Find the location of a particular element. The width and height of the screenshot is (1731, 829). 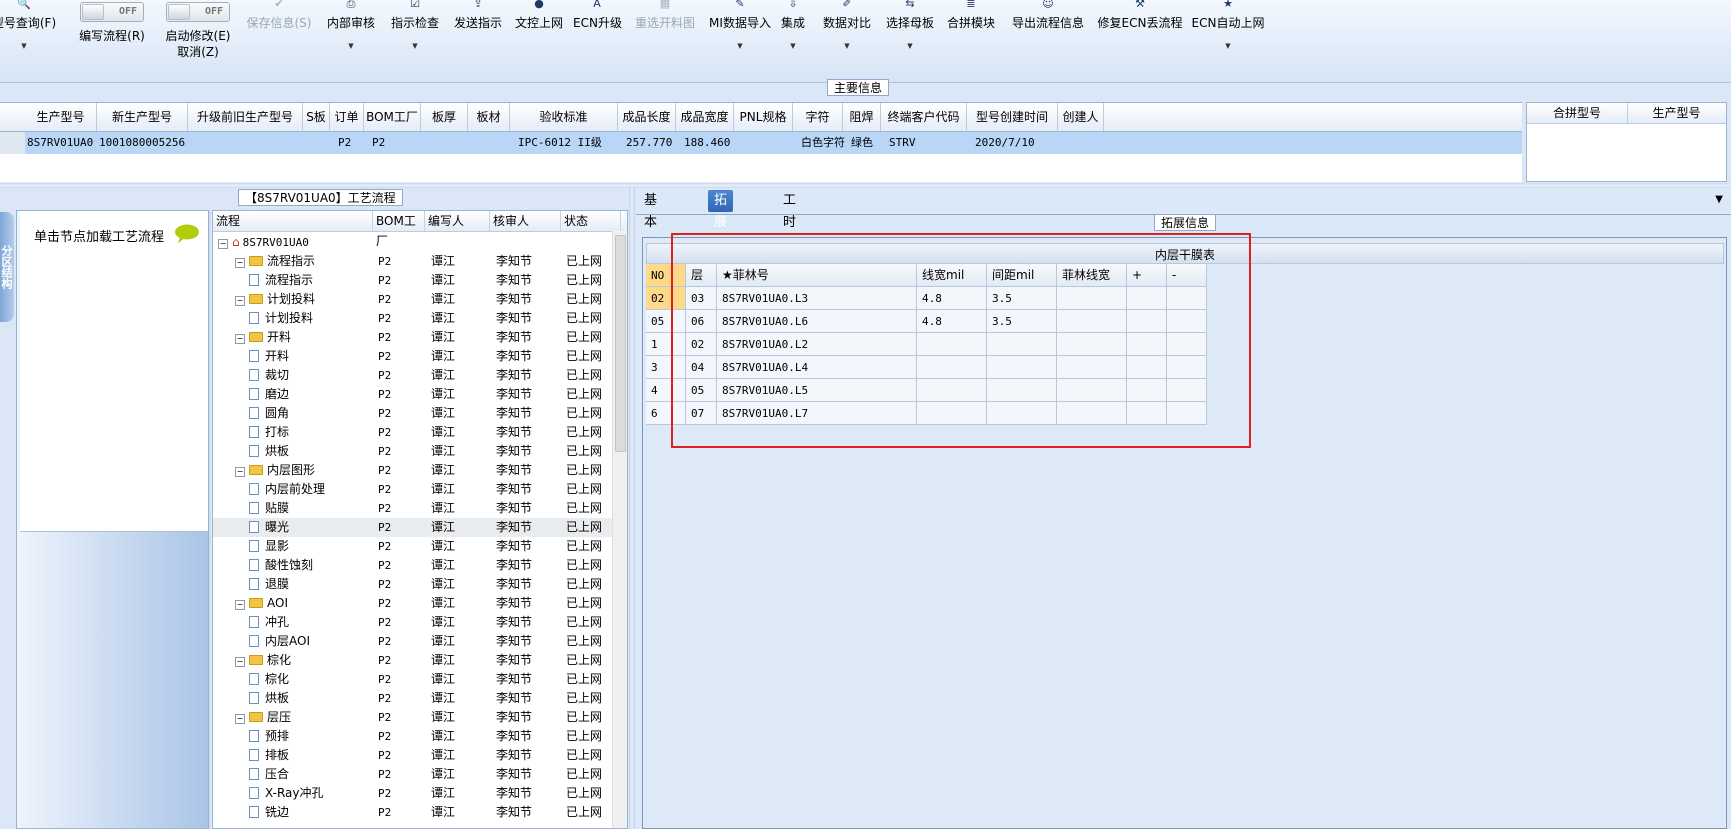

tree-node: 压合 P2 谭江 李知节 已上网 is located at coordinates (413, 774).